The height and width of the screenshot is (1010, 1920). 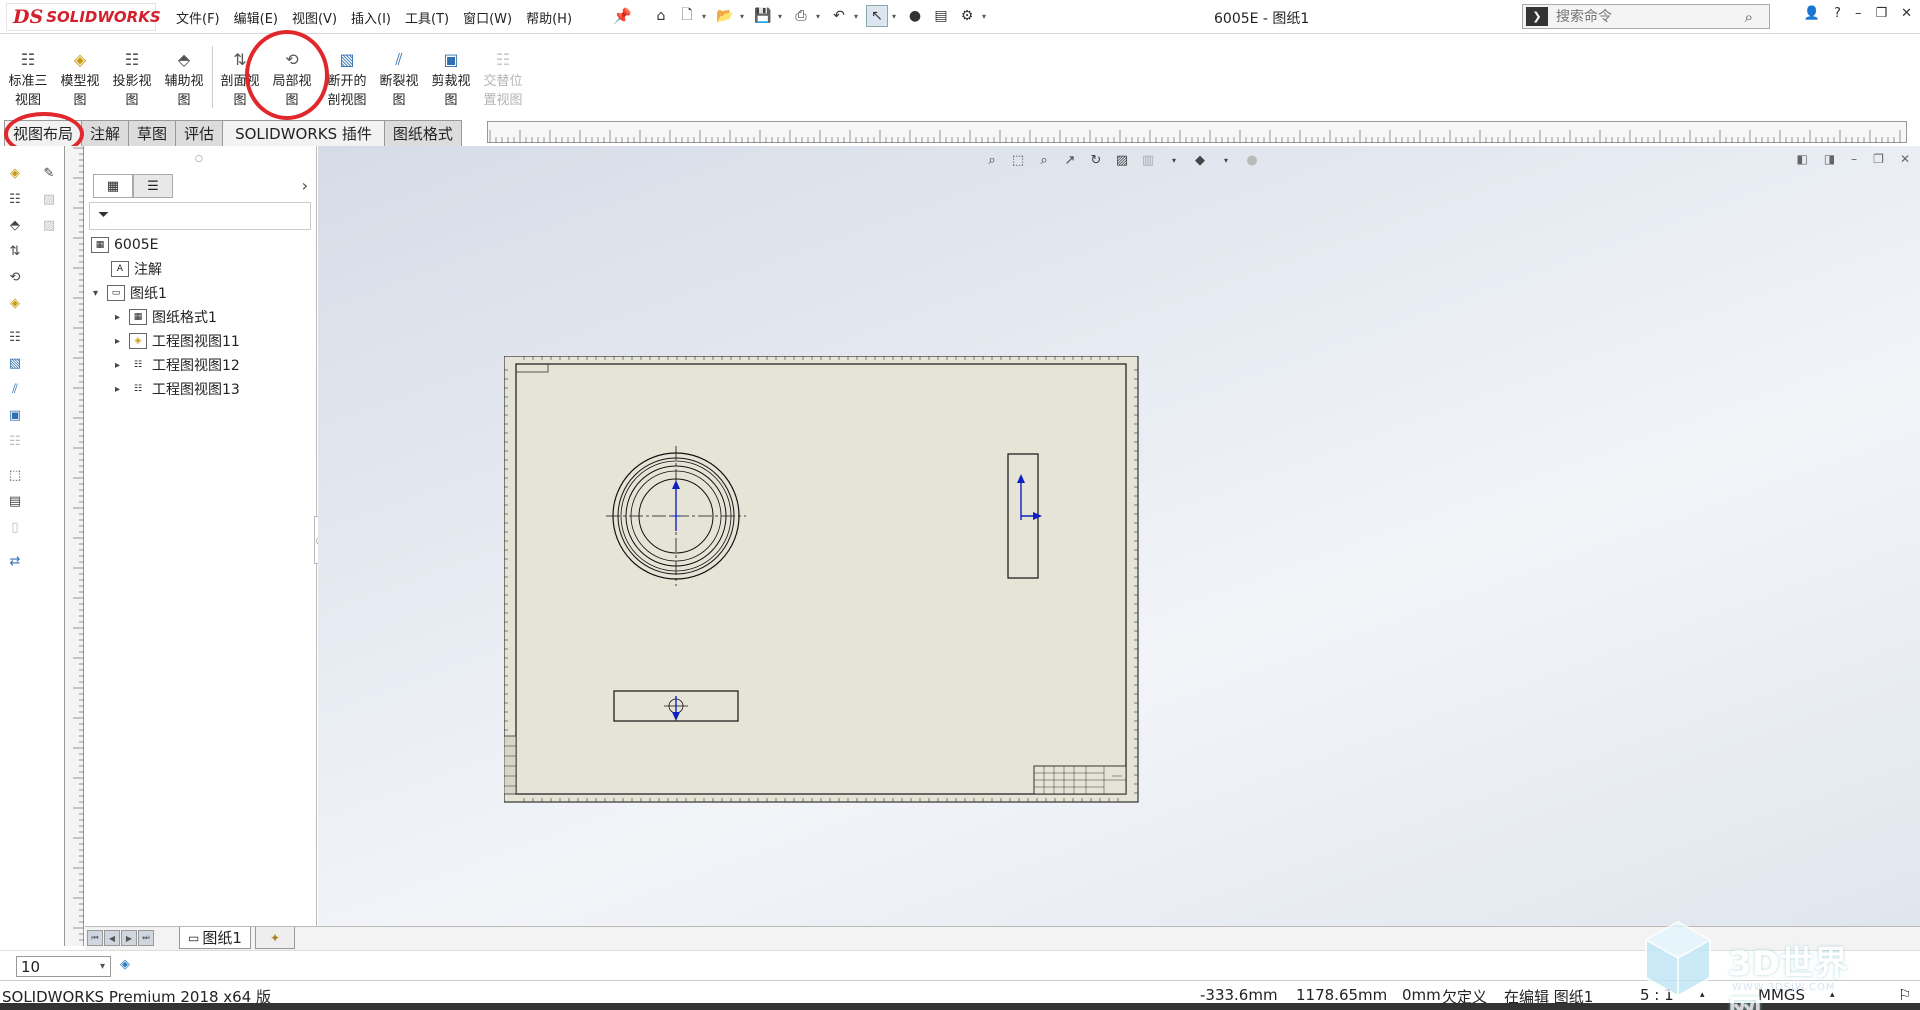 What do you see at coordinates (15, 389) in the screenshot?
I see `break-view-icon: ⫽` at bounding box center [15, 389].